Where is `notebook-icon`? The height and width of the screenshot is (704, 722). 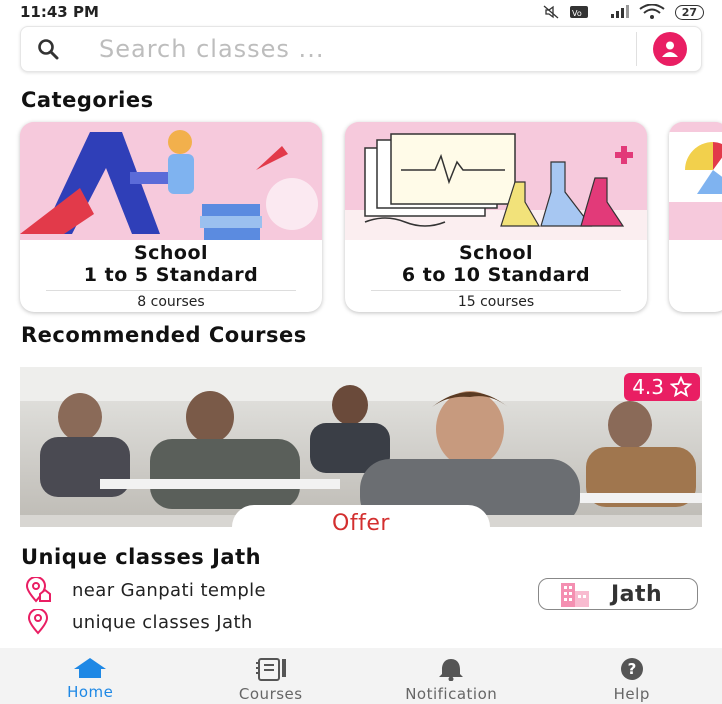 notebook-icon is located at coordinates (270, 669).